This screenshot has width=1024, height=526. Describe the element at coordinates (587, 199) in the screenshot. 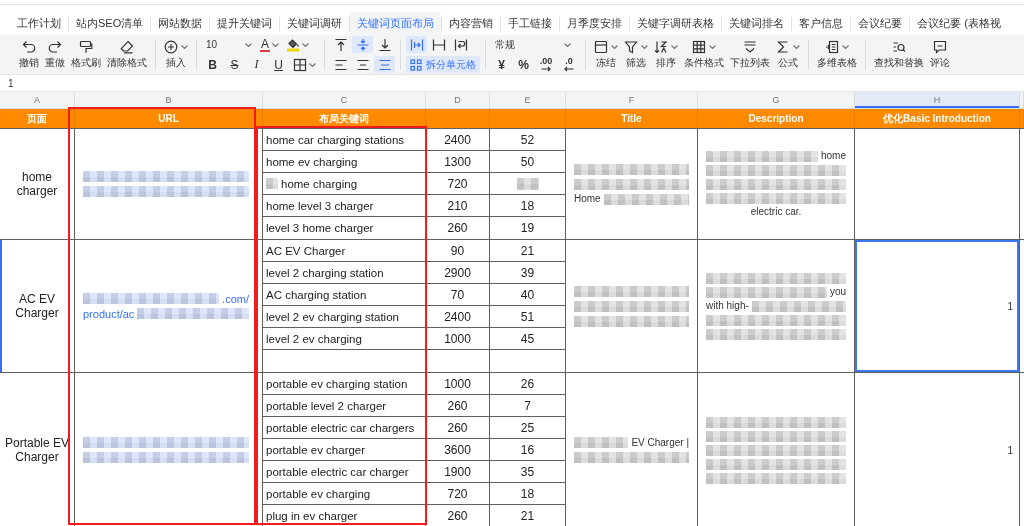

I see `text-fragment: Home` at that location.